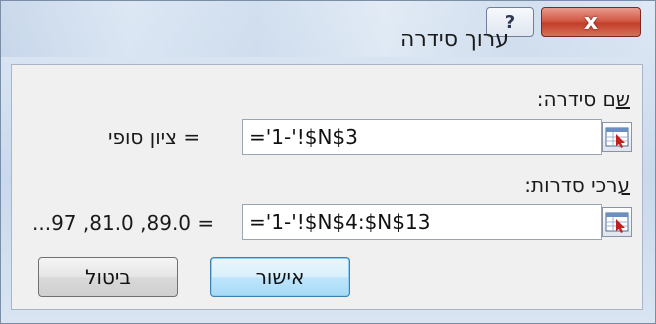 Image resolution: width=656 pixels, height=324 pixels. Describe the element at coordinates (303, 137) in the screenshot. I see `series-name-value: ='1-'!$N$3` at that location.